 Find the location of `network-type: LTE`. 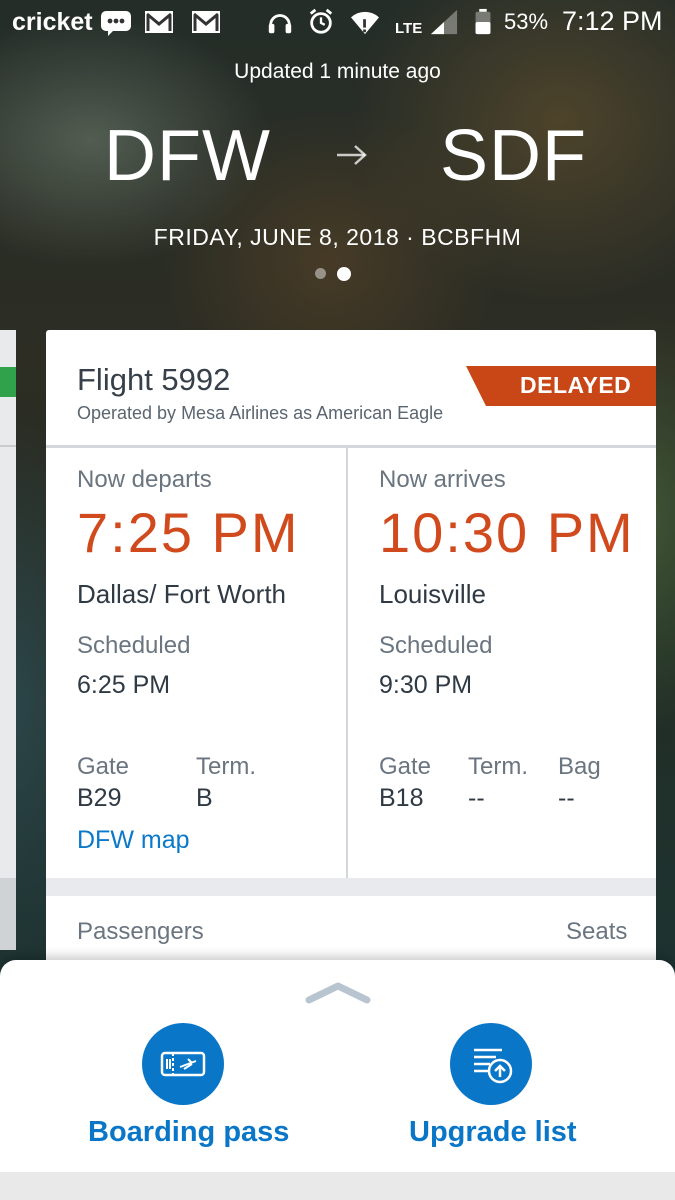

network-type: LTE is located at coordinates (409, 28).